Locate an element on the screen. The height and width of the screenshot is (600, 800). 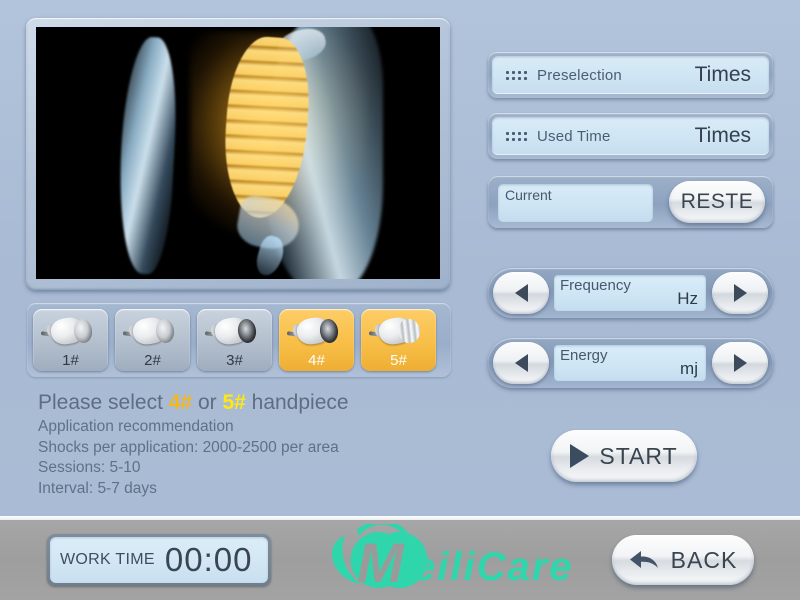
work-time-field: WORK TIME 00:00 is located at coordinates (159, 560).